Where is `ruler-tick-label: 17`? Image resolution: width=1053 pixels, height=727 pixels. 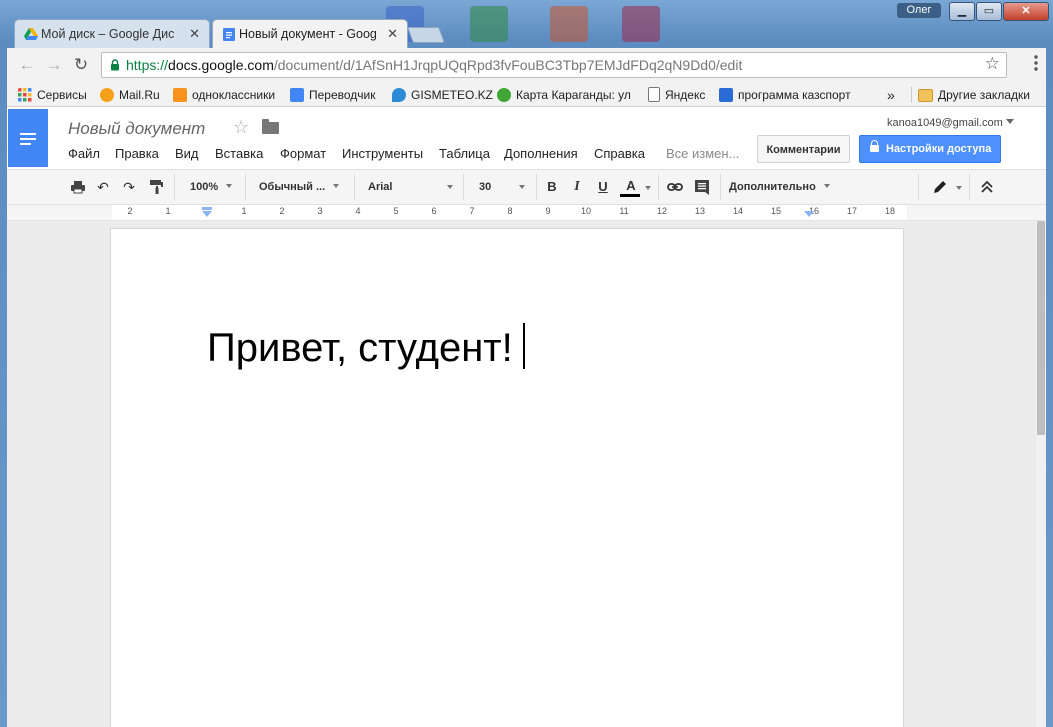 ruler-tick-label: 17 is located at coordinates (851, 211).